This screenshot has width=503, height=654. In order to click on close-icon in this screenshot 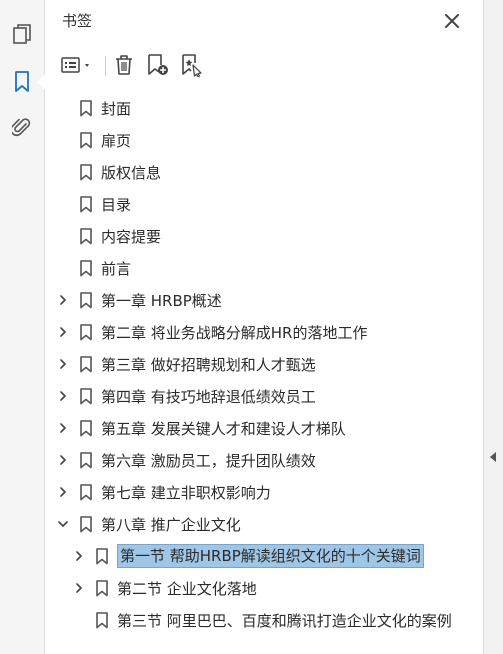, I will do `click(452, 21)`.